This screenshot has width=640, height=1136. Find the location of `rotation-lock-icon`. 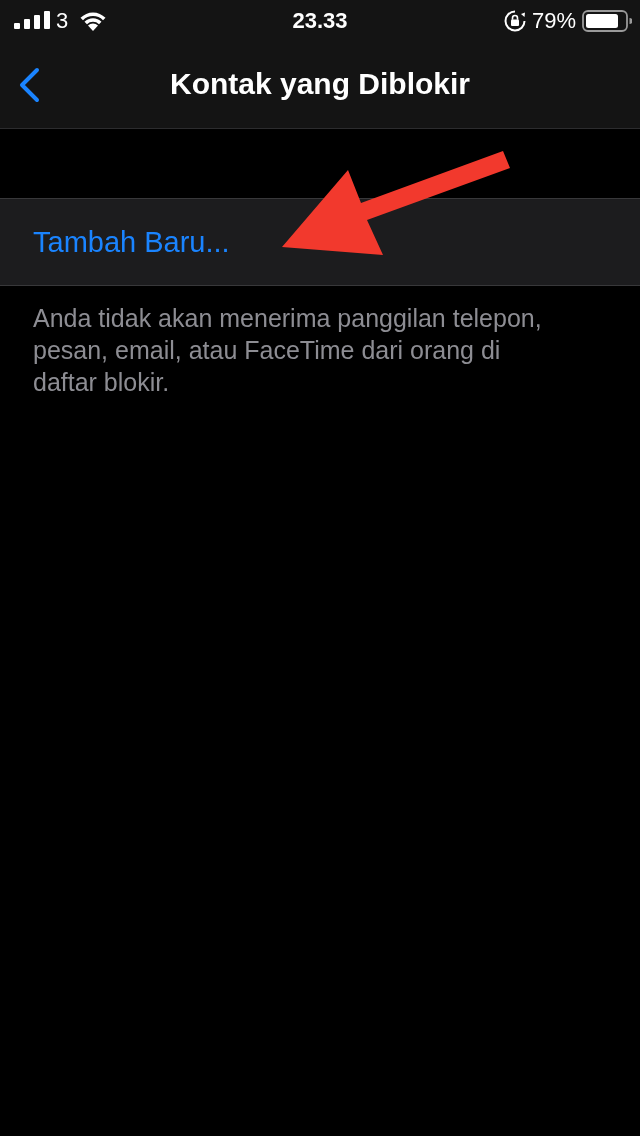

rotation-lock-icon is located at coordinates (514, 21).